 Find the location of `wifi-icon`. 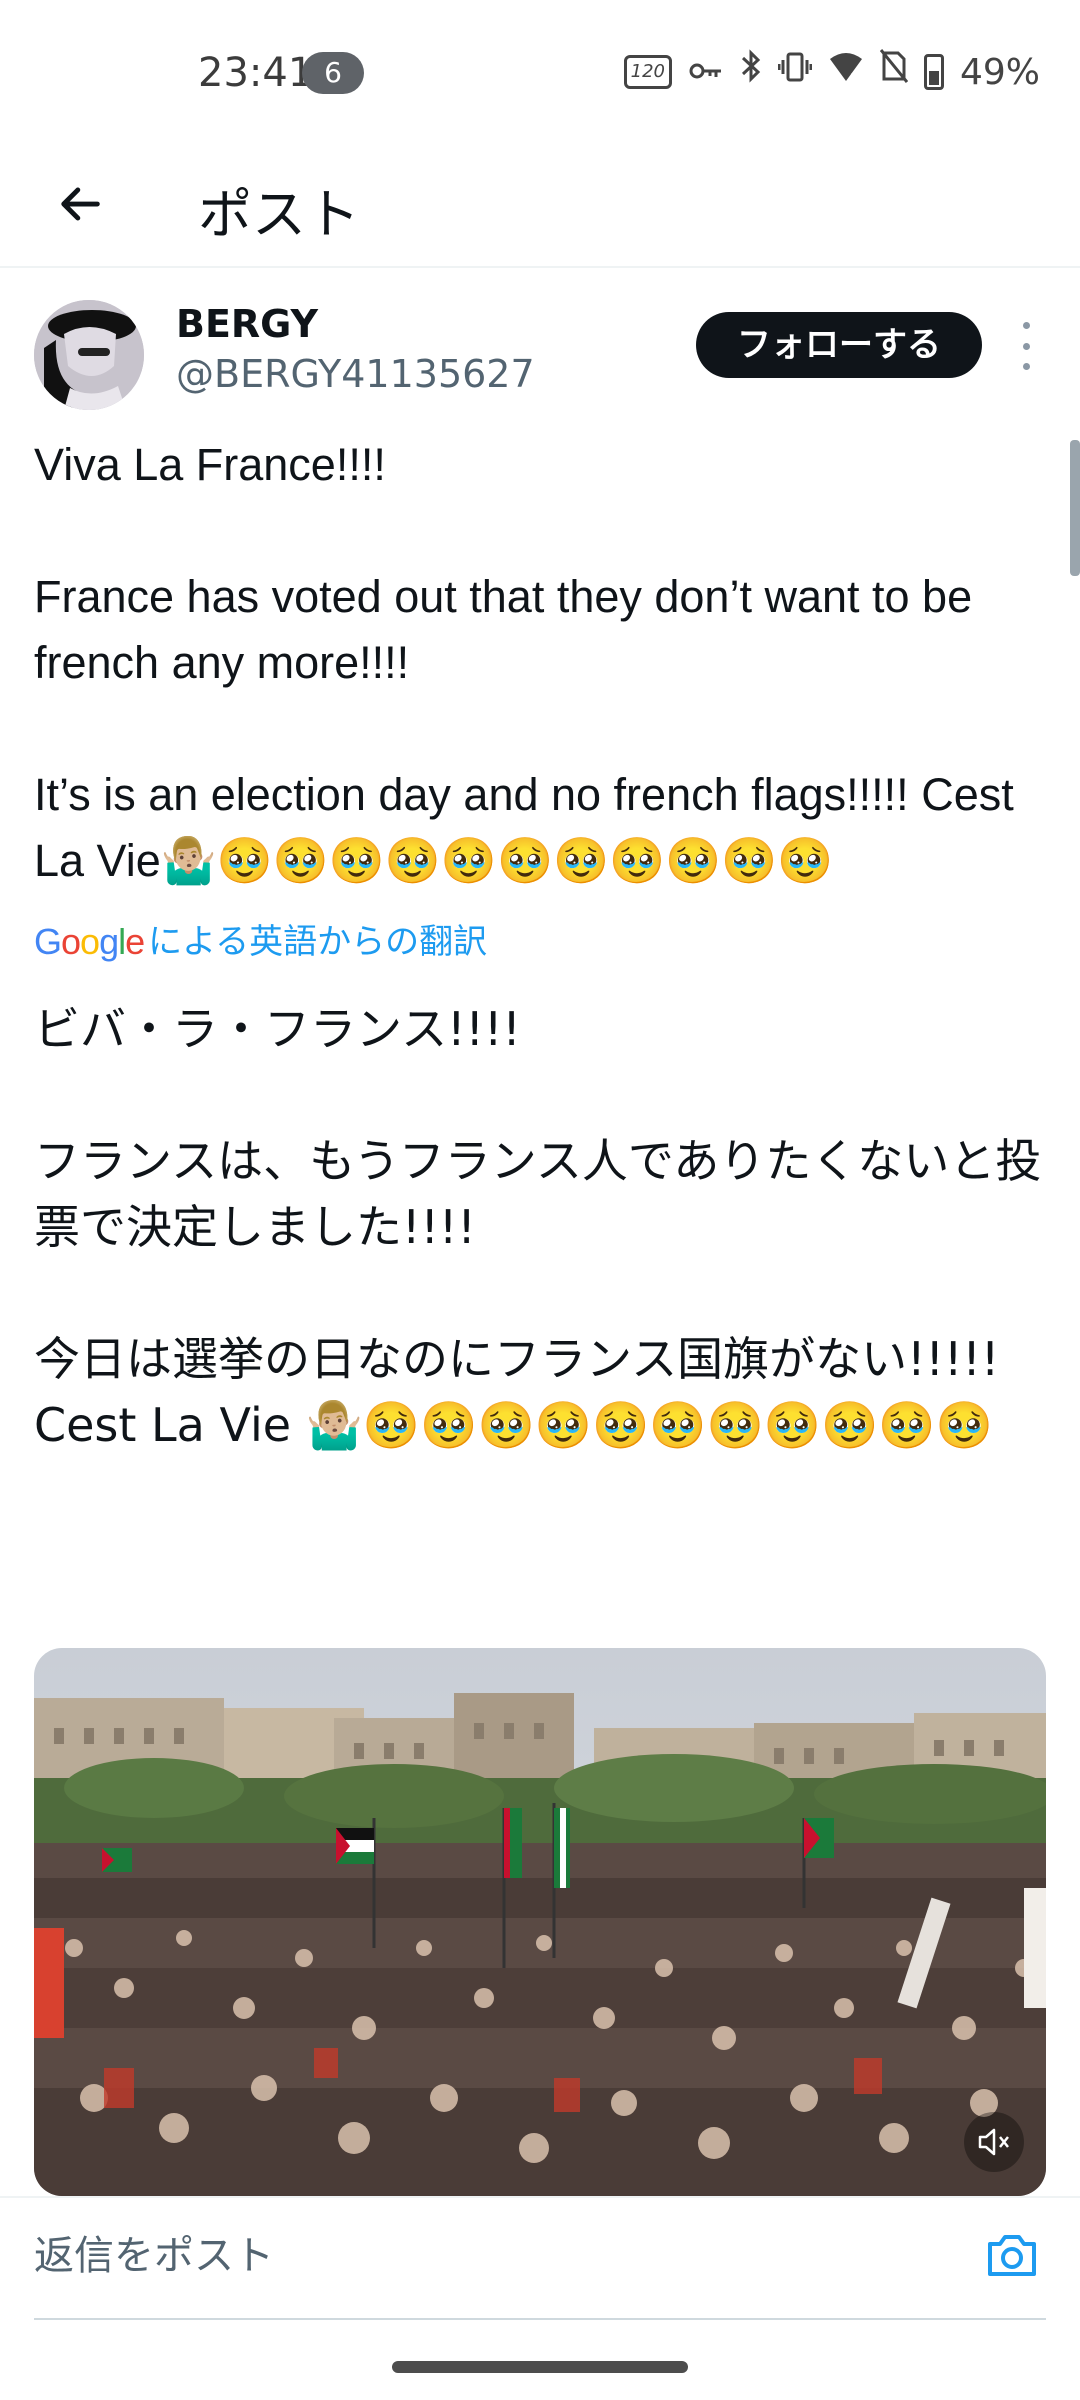

wifi-icon is located at coordinates (846, 72).